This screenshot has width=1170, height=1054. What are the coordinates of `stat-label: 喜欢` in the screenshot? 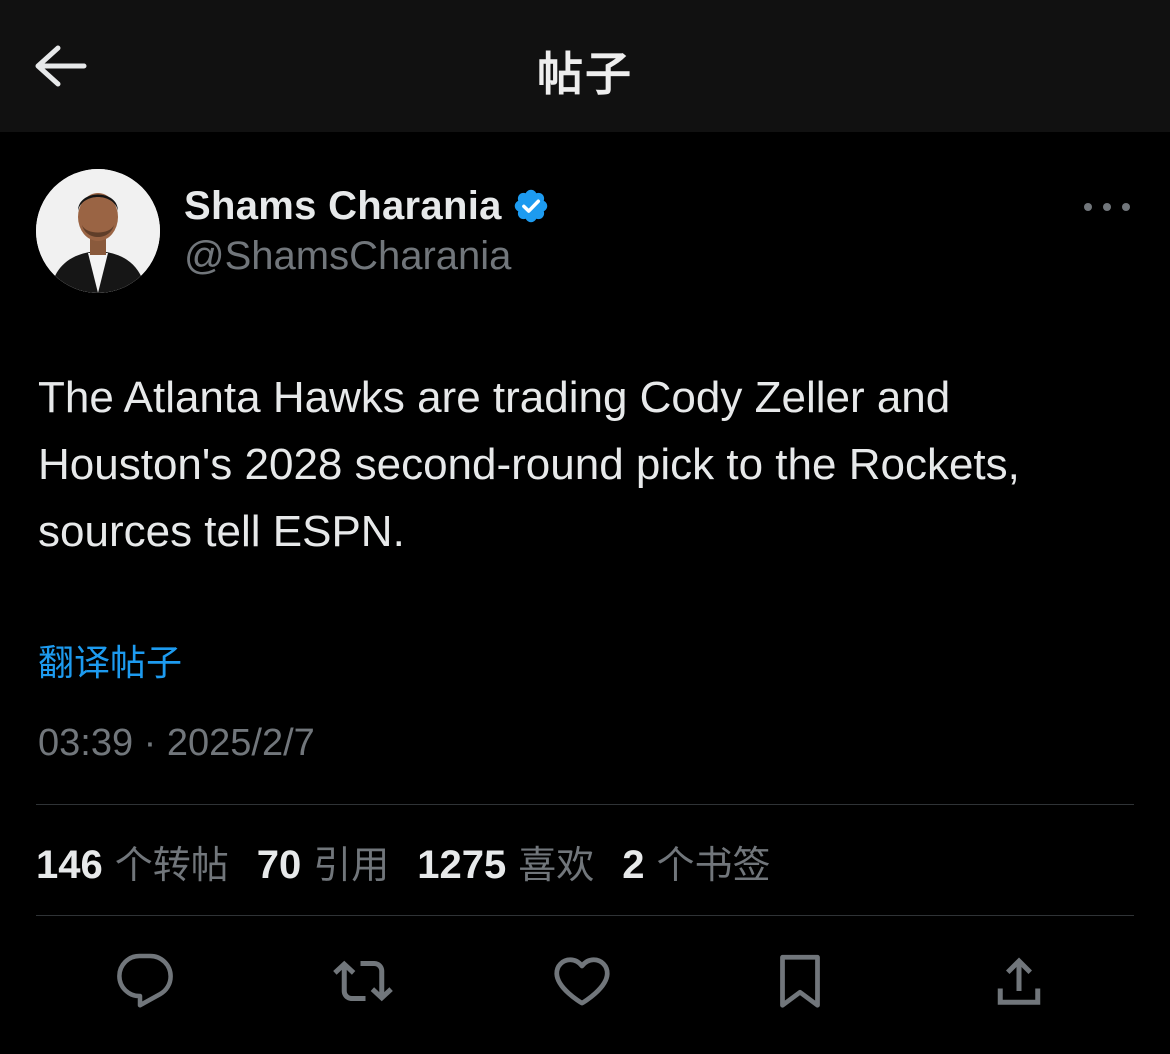 It's located at (556, 864).